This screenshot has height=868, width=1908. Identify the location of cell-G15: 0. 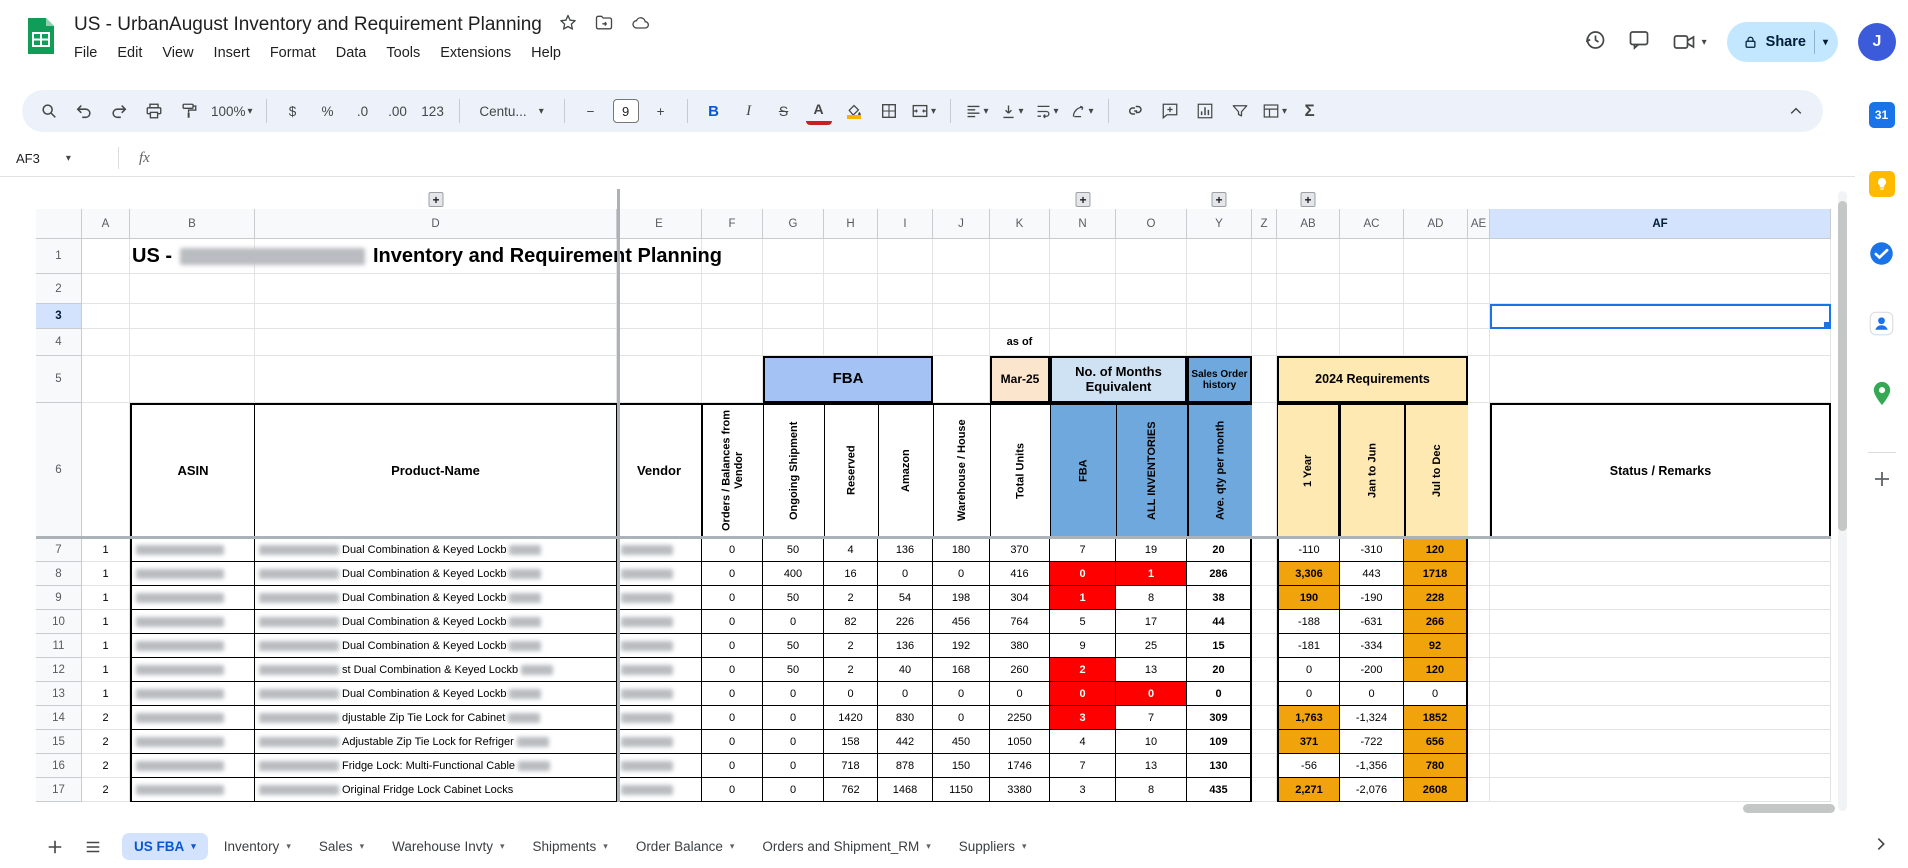
(793, 742).